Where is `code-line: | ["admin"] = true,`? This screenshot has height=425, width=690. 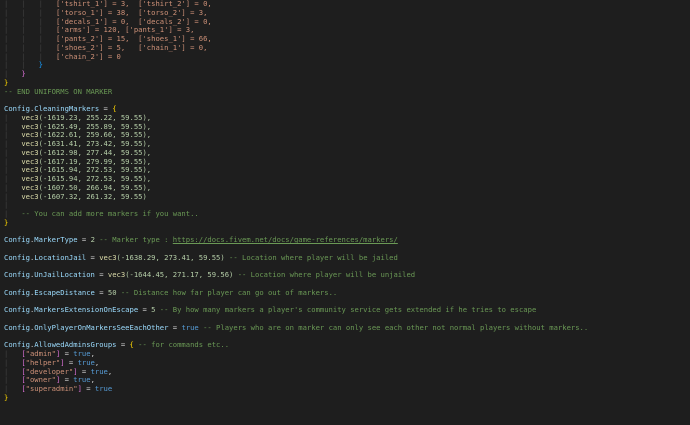 code-line: | ["admin"] = true, is located at coordinates (345, 354).